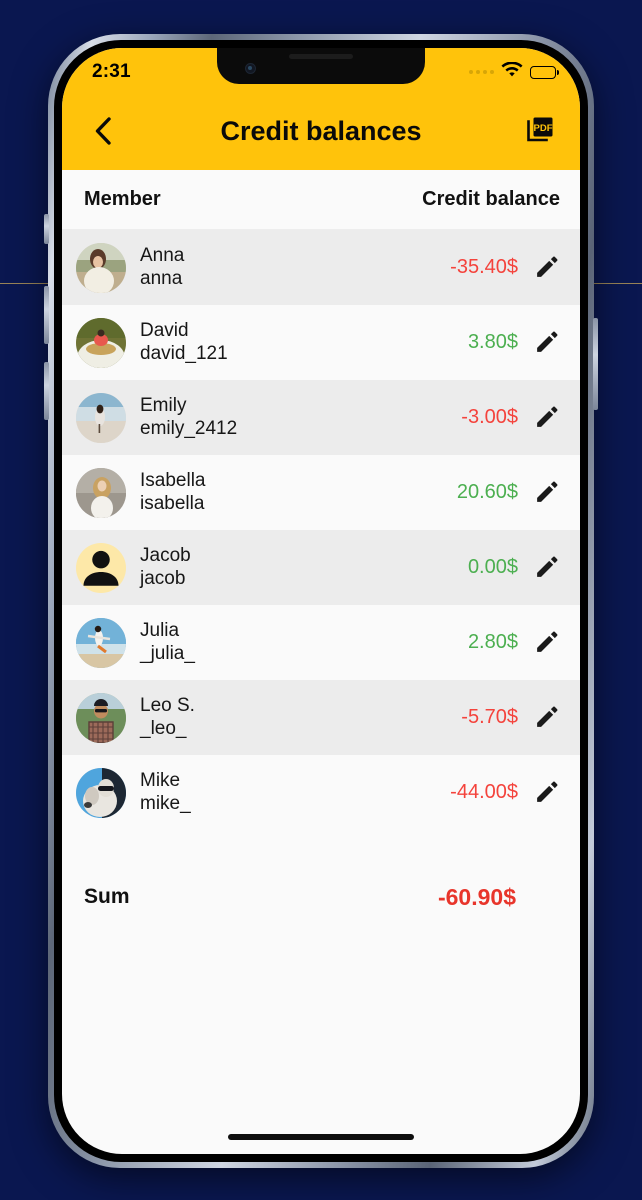  I want to click on table-row: Anna anna -35.40$, so click(321, 267).